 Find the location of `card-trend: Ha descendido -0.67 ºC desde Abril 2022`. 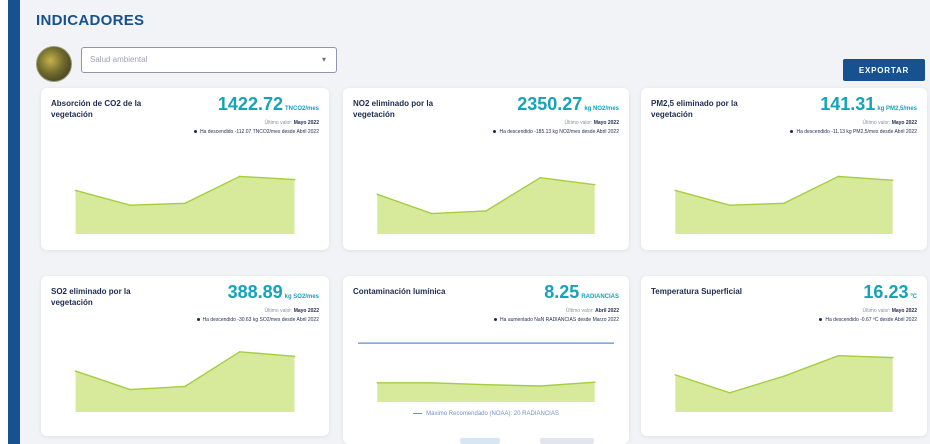

card-trend: Ha descendido -0.67 ºC desde Abril 2022 is located at coordinates (868, 320).